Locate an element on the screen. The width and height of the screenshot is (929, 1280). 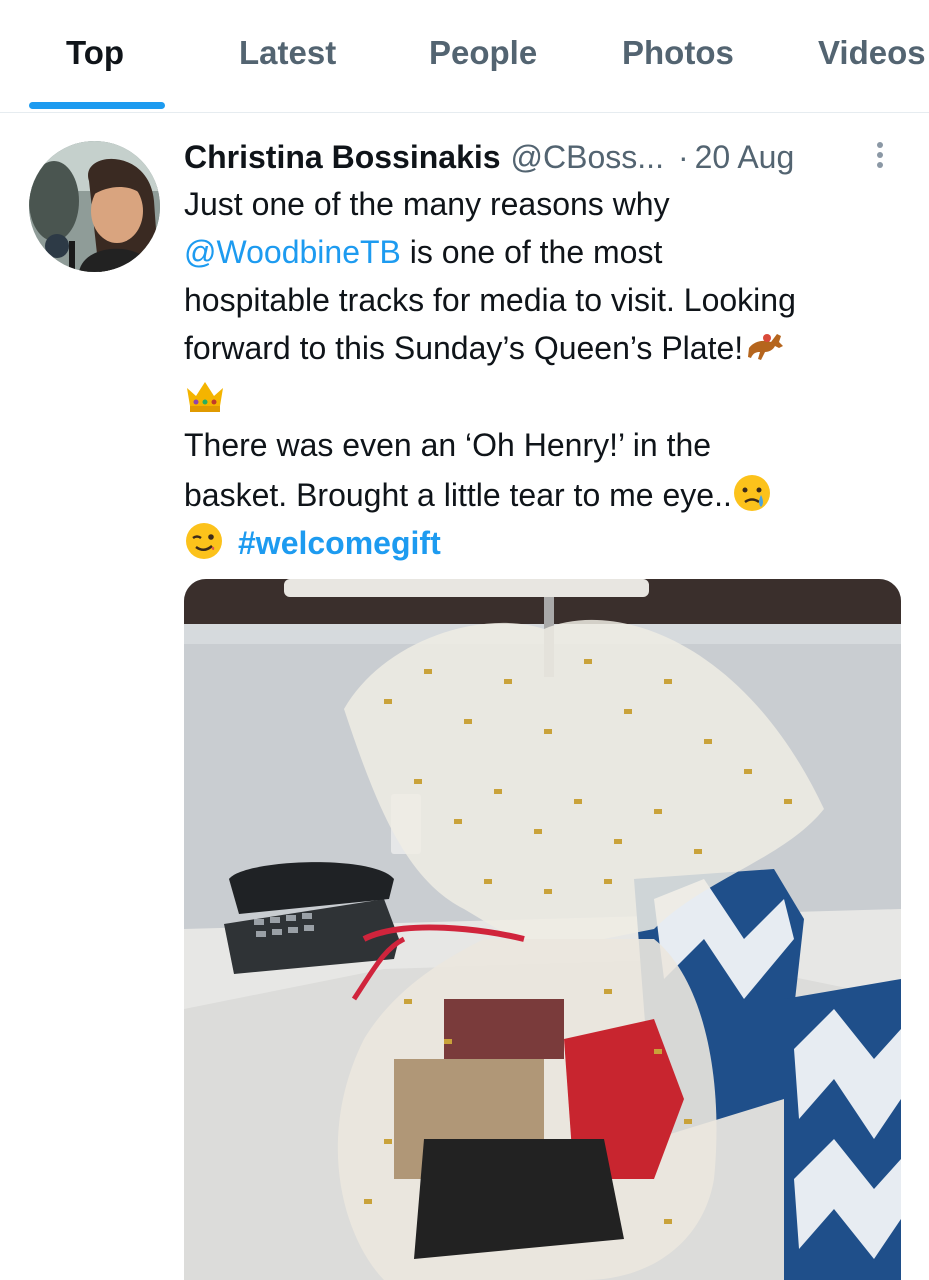
tab-photos: Photos is located at coordinates (678, 53).